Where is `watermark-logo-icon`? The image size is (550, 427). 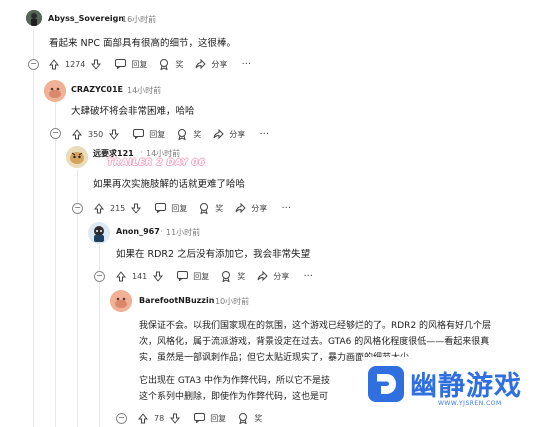
watermark-logo-icon is located at coordinates (386, 384).